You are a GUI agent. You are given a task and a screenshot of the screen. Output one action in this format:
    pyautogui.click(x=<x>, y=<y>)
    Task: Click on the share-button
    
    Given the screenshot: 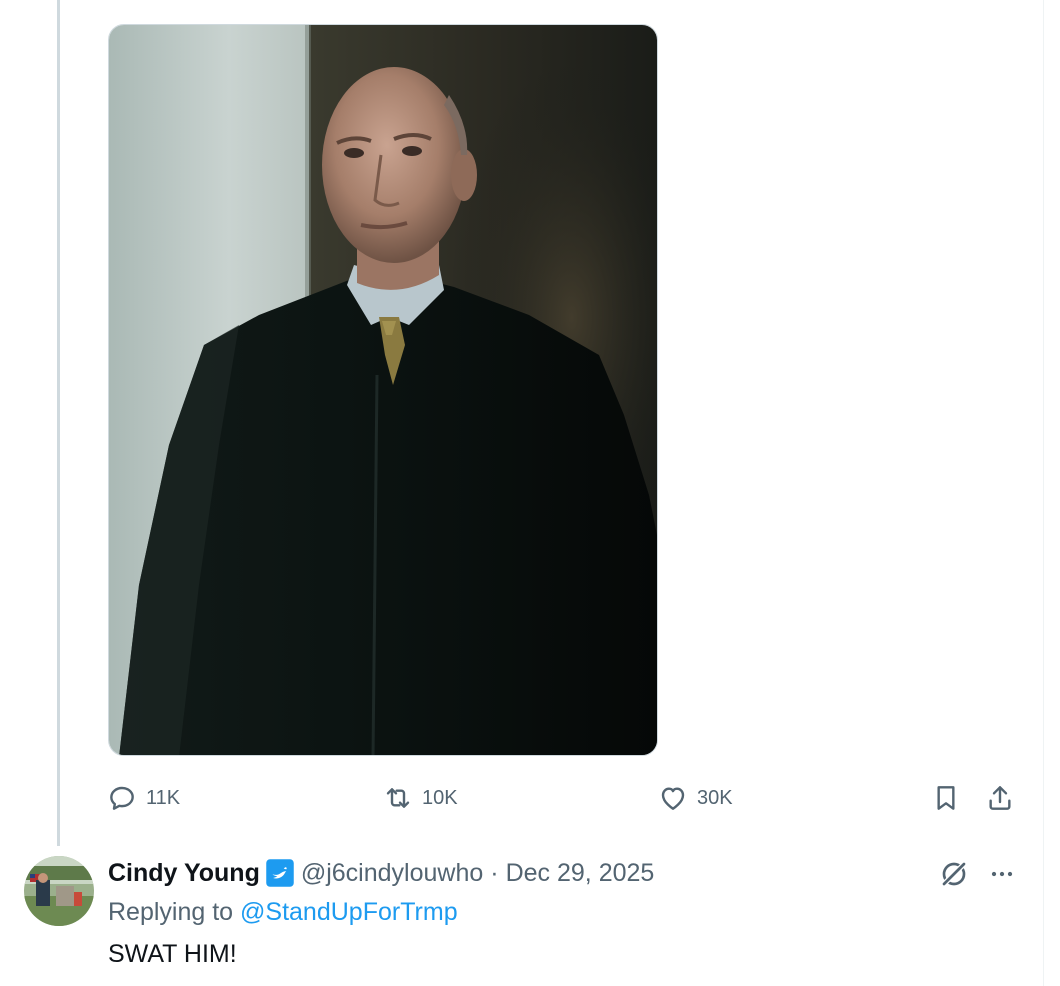 What is the action you would take?
    pyautogui.click(x=1000, y=798)
    